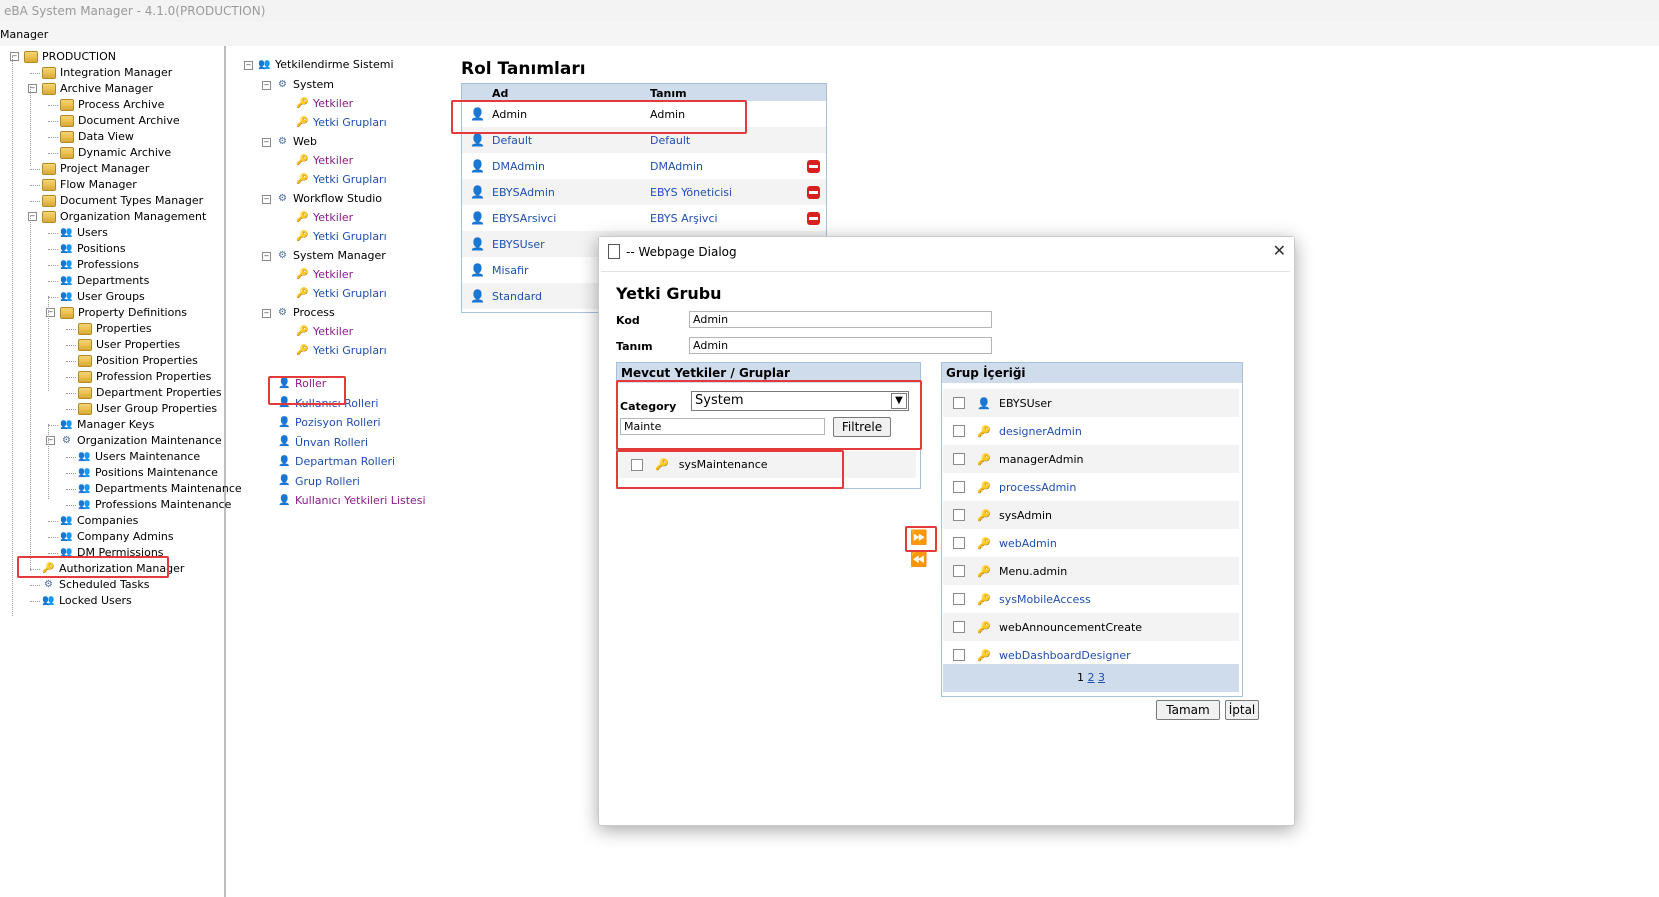 This screenshot has width=1659, height=897. Describe the element at coordinates (325, 64) in the screenshot. I see `tree-root-yetkilendirme: 👥 Yetkilendirme Sistemi` at that location.